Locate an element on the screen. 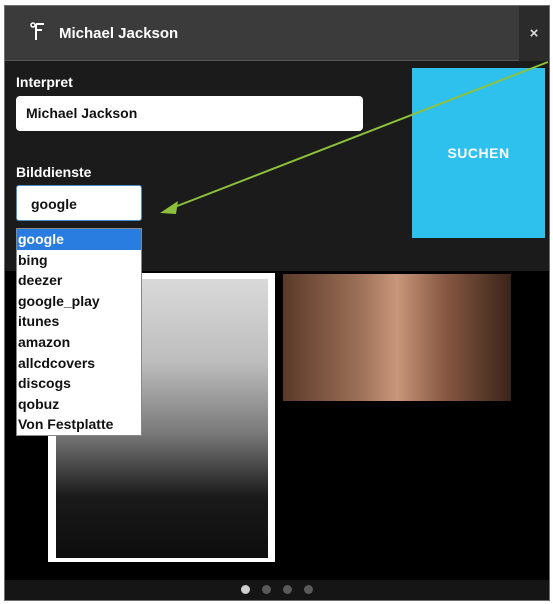 The width and height of the screenshot is (553, 604). dropdown-option: amazon is located at coordinates (79, 342).